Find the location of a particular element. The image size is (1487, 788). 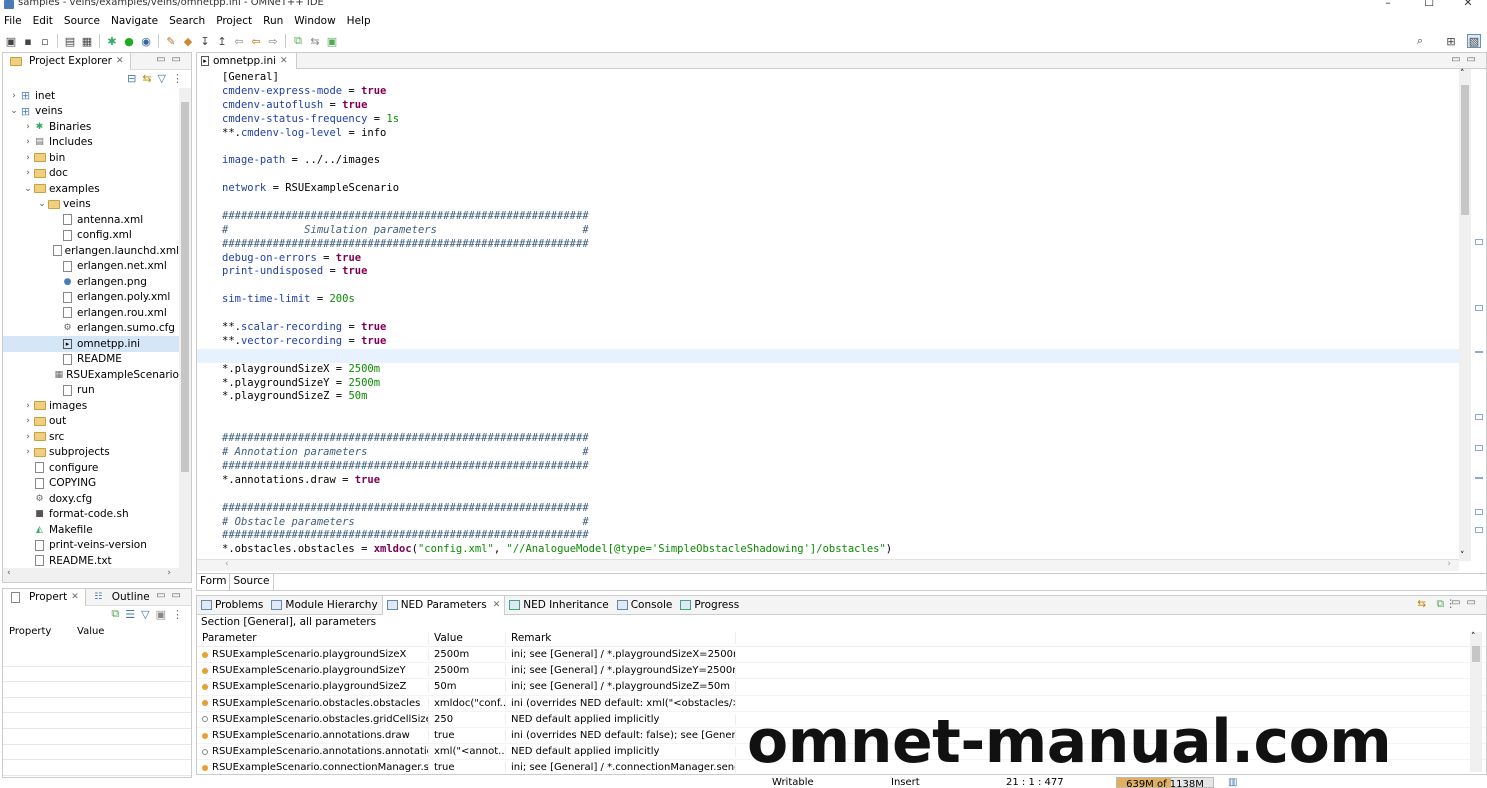

tree-item-erlangen-launchd-xml: erlangen.launchd.xml is located at coordinates (91, 251).